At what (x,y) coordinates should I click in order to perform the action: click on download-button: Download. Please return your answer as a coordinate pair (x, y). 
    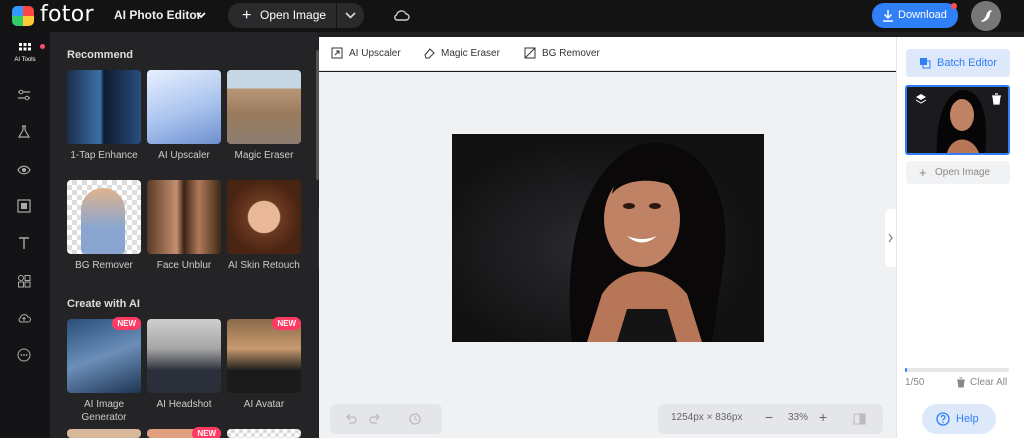
    Looking at the image, I should click on (915, 15).